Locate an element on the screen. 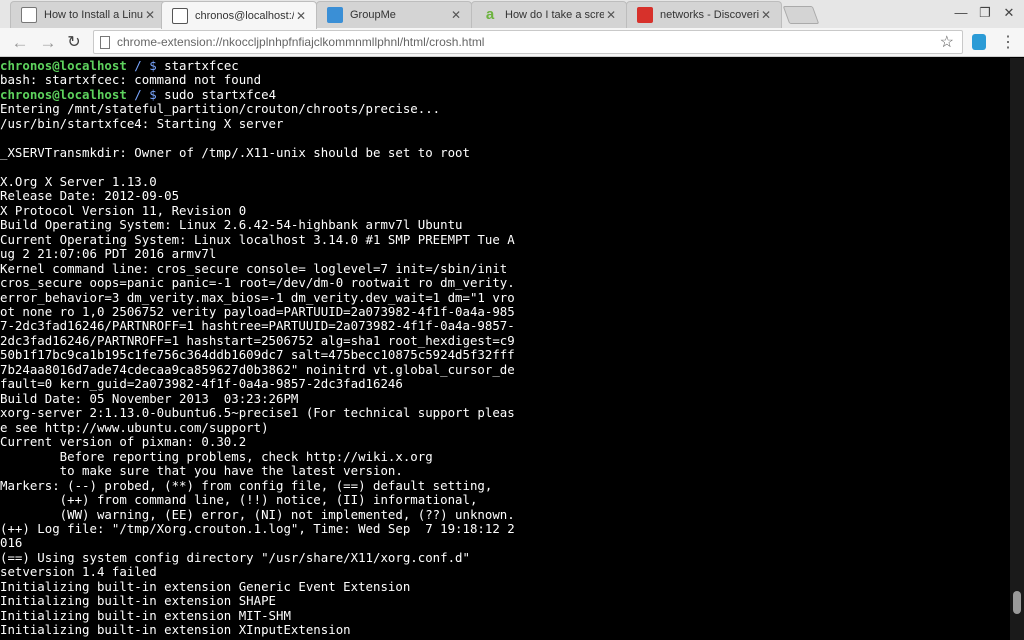  terminal-line: setversion 1.4 failed is located at coordinates (505, 572).